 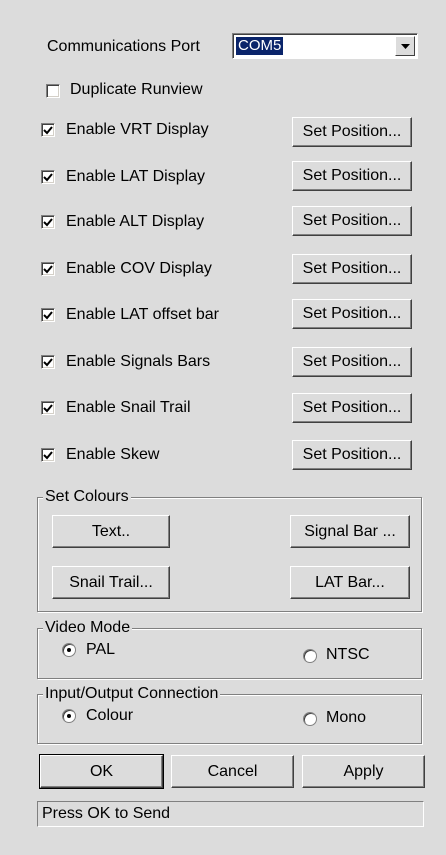 What do you see at coordinates (363, 771) in the screenshot?
I see `apply-button: Apply` at bounding box center [363, 771].